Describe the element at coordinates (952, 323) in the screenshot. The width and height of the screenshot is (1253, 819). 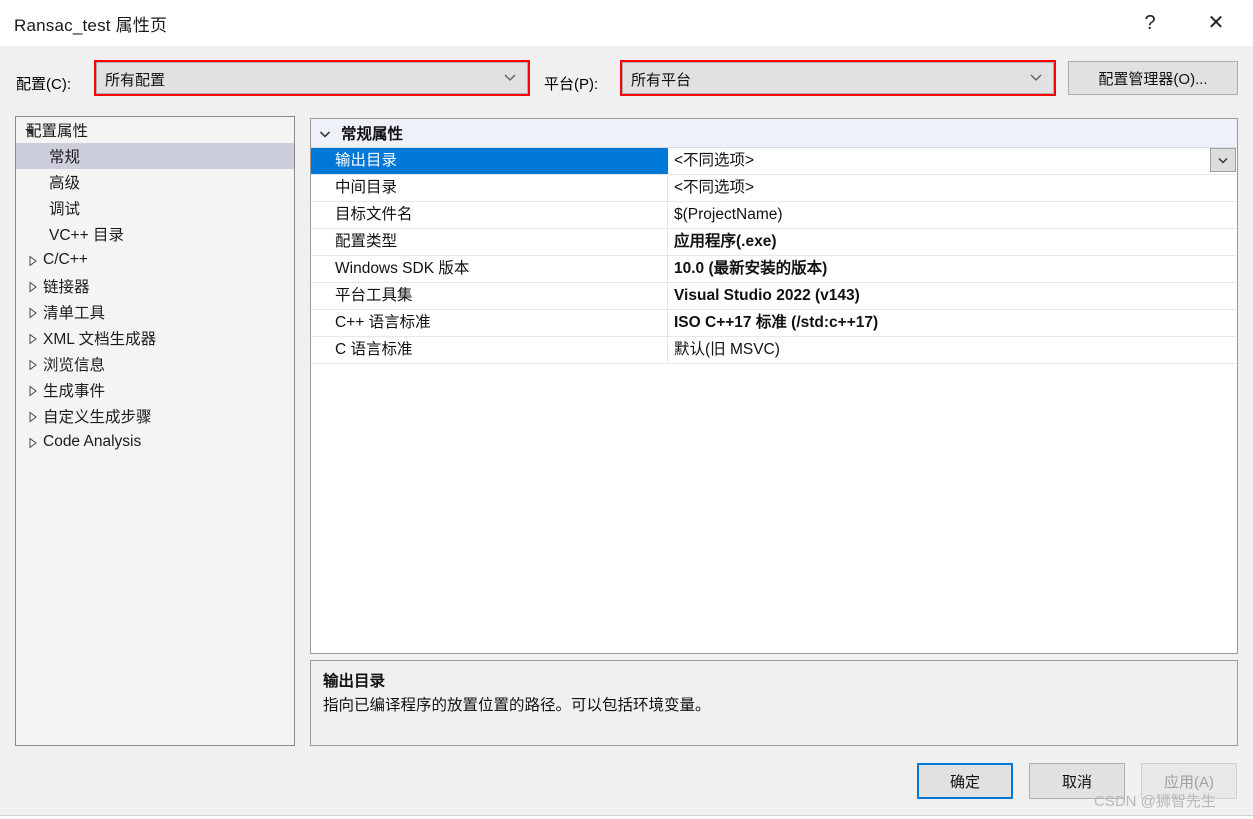
I see `property-value: ISO C++17 标准 (/std:c++17)` at that location.